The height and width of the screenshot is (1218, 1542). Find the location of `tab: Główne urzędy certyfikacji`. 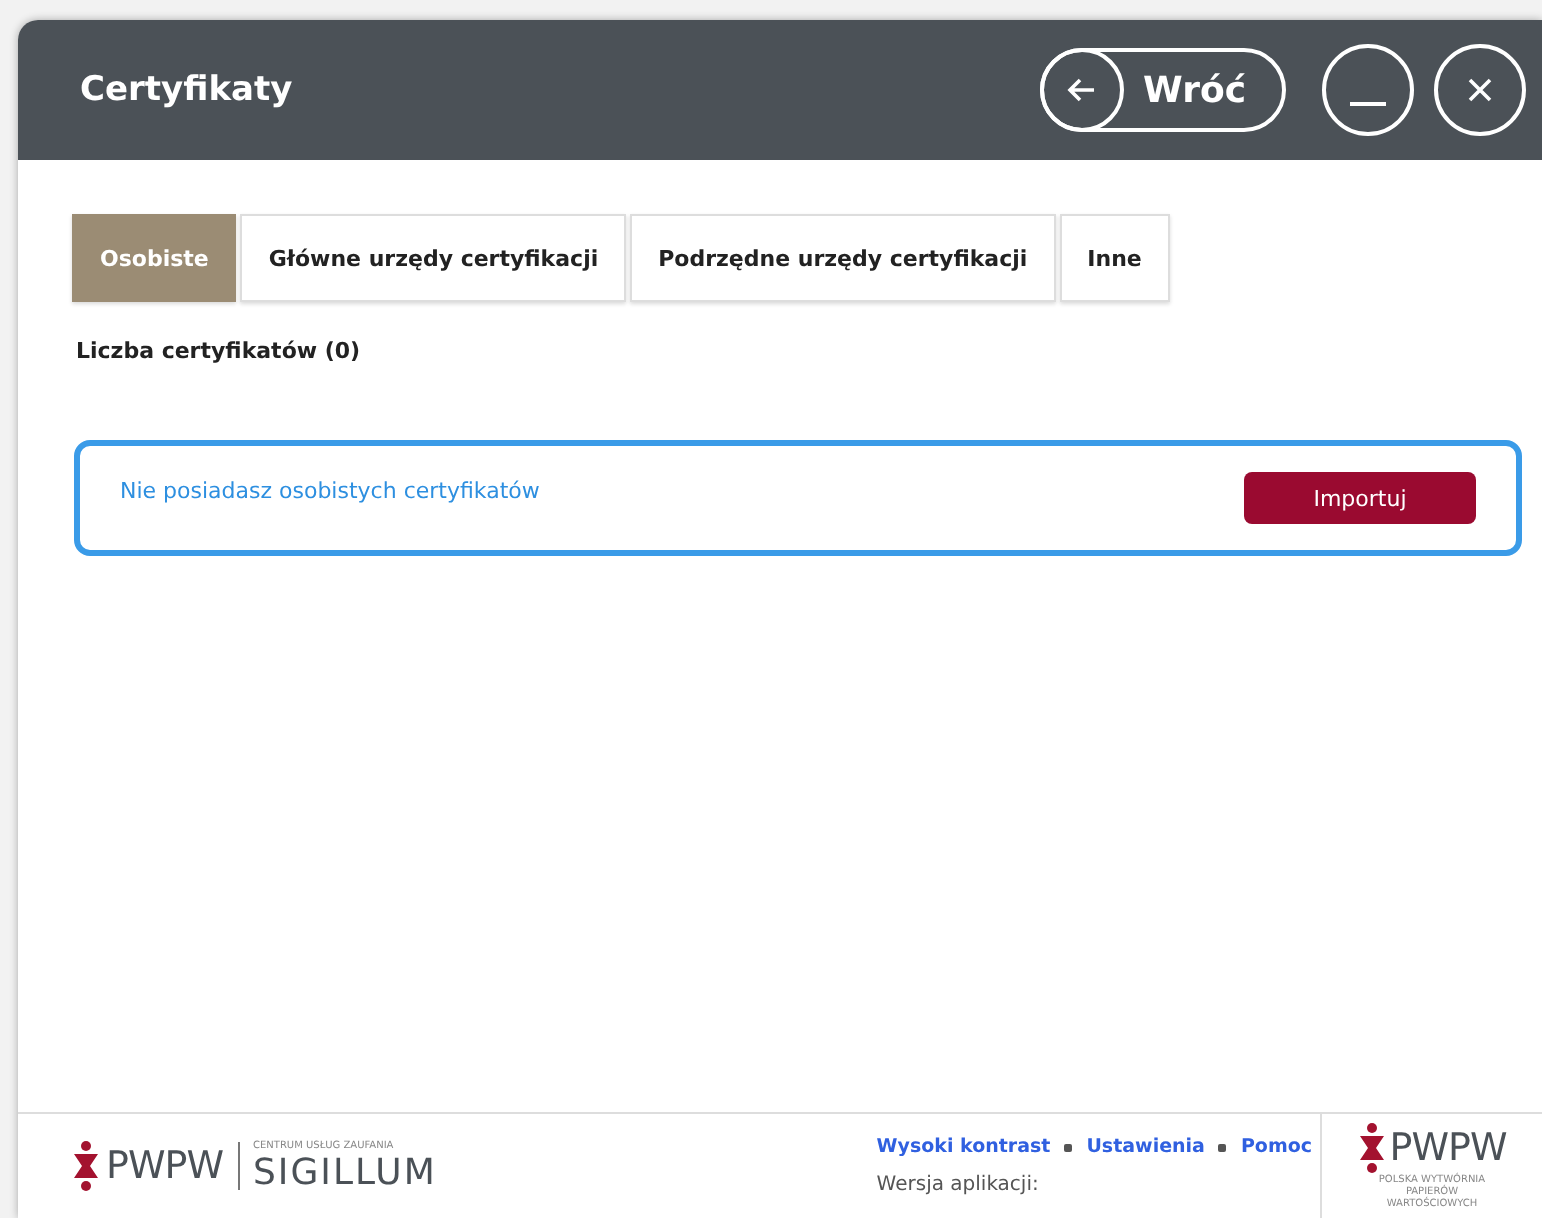

tab: Główne urzędy certyfikacji is located at coordinates (433, 258).